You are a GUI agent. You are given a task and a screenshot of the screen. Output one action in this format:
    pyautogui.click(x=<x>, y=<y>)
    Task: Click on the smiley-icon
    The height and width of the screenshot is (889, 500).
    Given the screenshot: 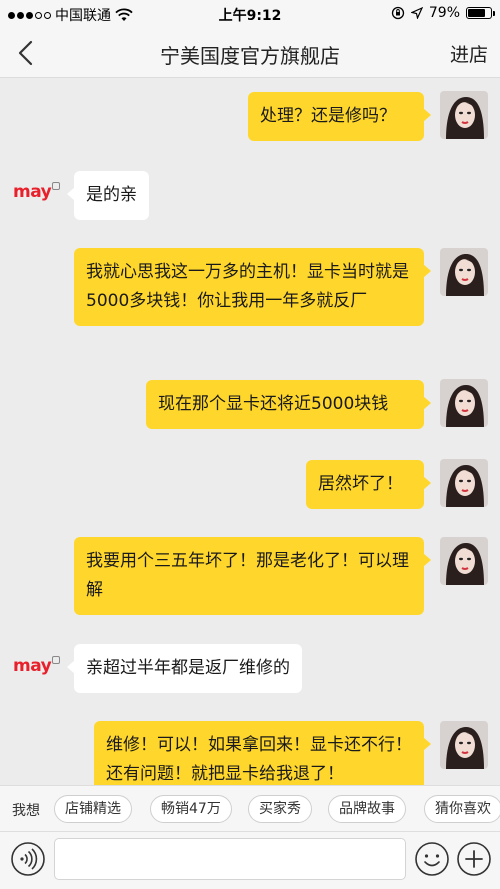 What is the action you would take?
    pyautogui.click(x=432, y=859)
    